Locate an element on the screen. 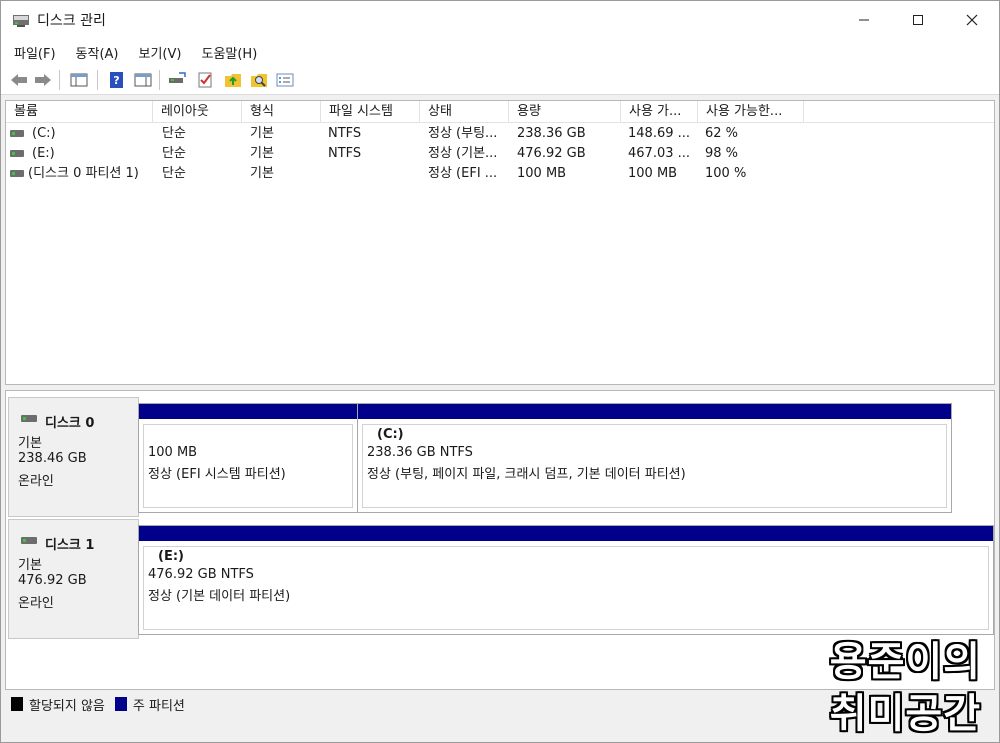 The width and height of the screenshot is (1000, 743). partition-efi: 100 MB 정상 (EFI 시스템 파티션) is located at coordinates (248, 458).